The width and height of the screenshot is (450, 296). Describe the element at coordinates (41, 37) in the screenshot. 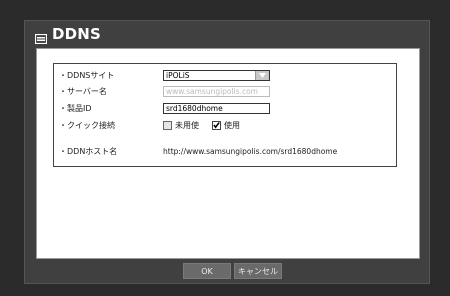

I see `dialog-icon` at that location.